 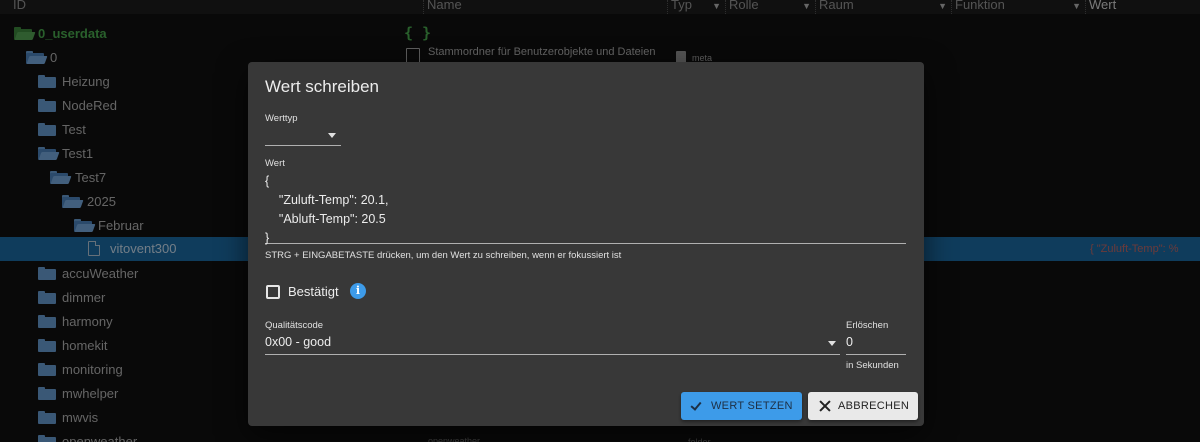 What do you see at coordinates (281, 118) in the screenshot?
I see `value-type-label: Werttyp` at bounding box center [281, 118].